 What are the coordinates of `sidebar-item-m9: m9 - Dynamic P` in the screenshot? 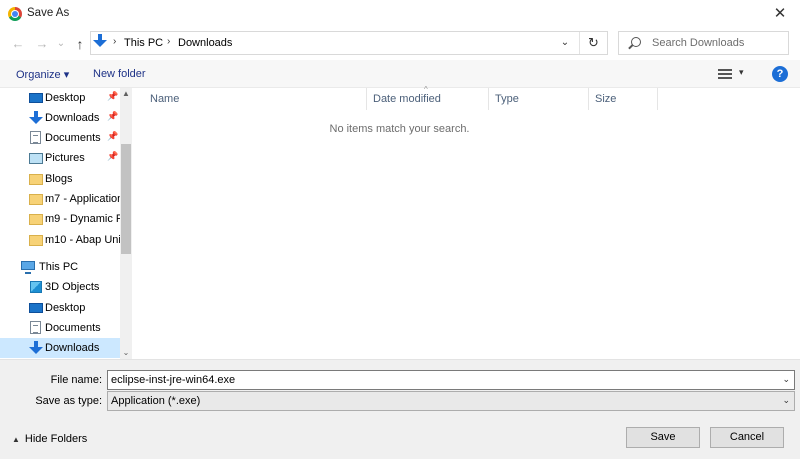 It's located at (60, 219).